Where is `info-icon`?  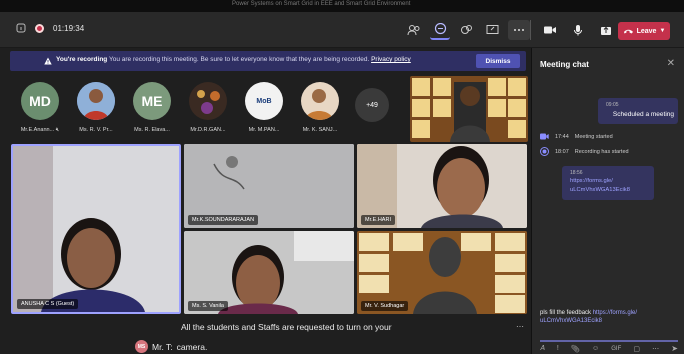
info-icon is located at coordinates (21, 28).